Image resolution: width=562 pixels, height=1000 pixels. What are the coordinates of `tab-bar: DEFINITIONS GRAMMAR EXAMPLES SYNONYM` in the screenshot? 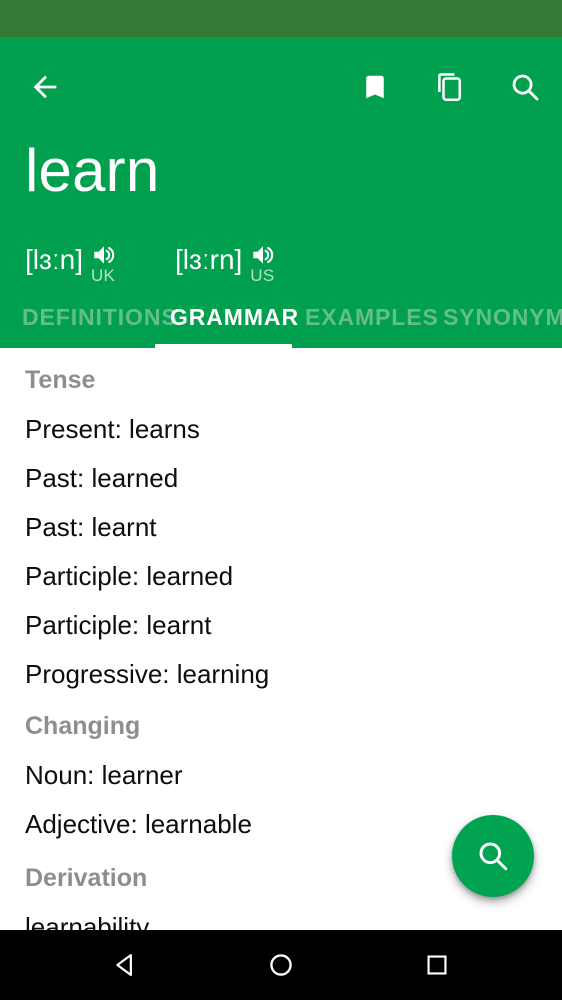 It's located at (281, 319).